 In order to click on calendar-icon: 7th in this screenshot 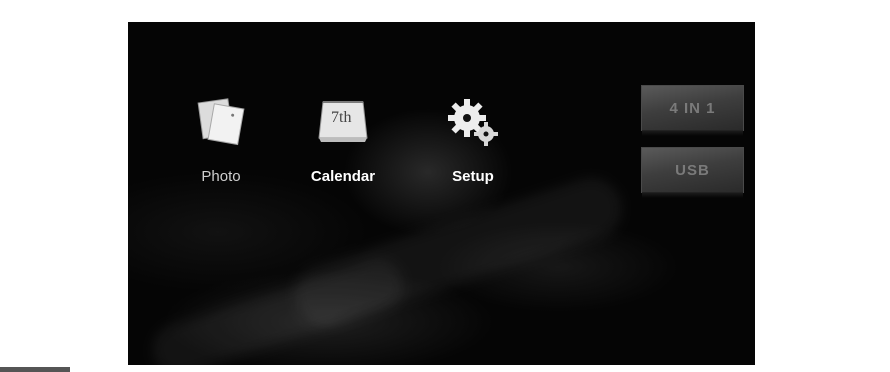, I will do `click(343, 121)`.